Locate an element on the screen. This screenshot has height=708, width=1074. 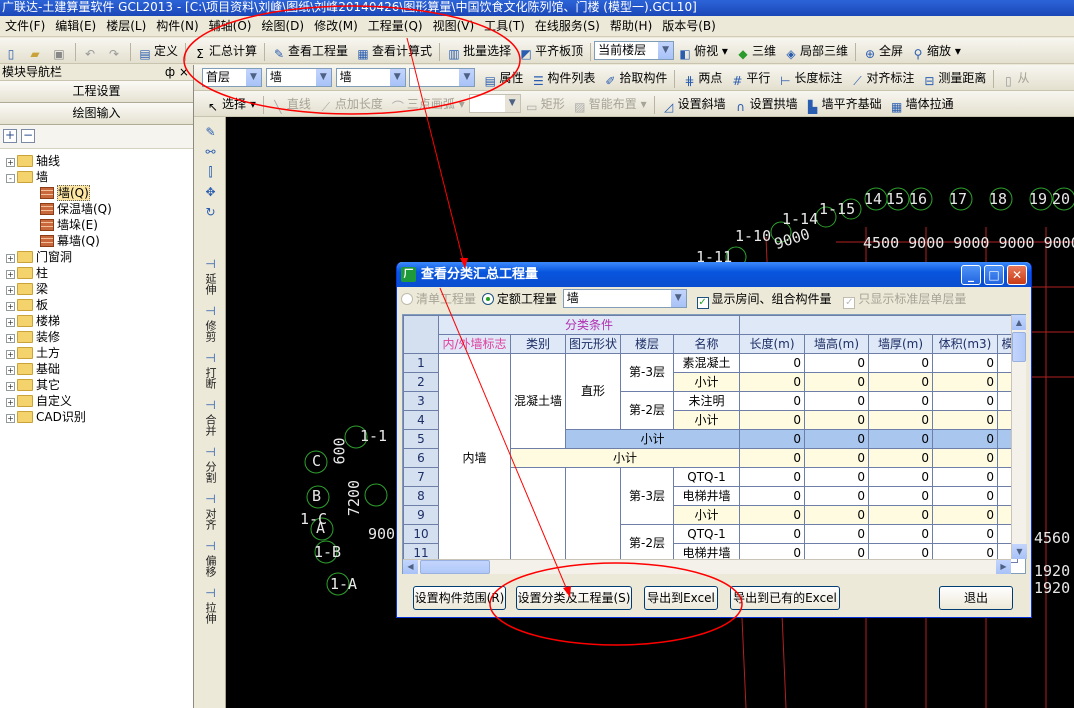
vtool-item: ⊣ 打断 is located at coordinates (210, 371).